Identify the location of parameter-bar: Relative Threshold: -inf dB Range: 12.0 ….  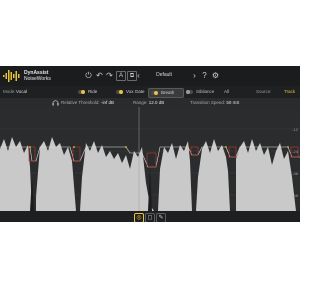
(150, 102).